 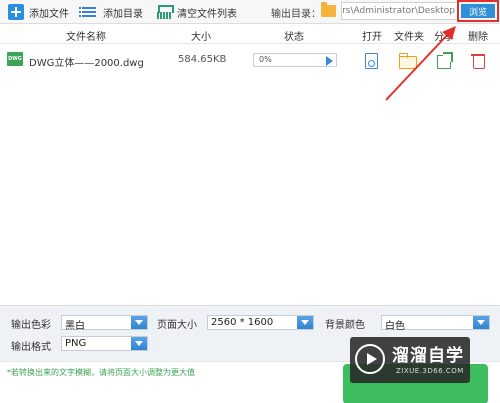 What do you see at coordinates (371, 61) in the screenshot?
I see `open-file-icon` at bounding box center [371, 61].